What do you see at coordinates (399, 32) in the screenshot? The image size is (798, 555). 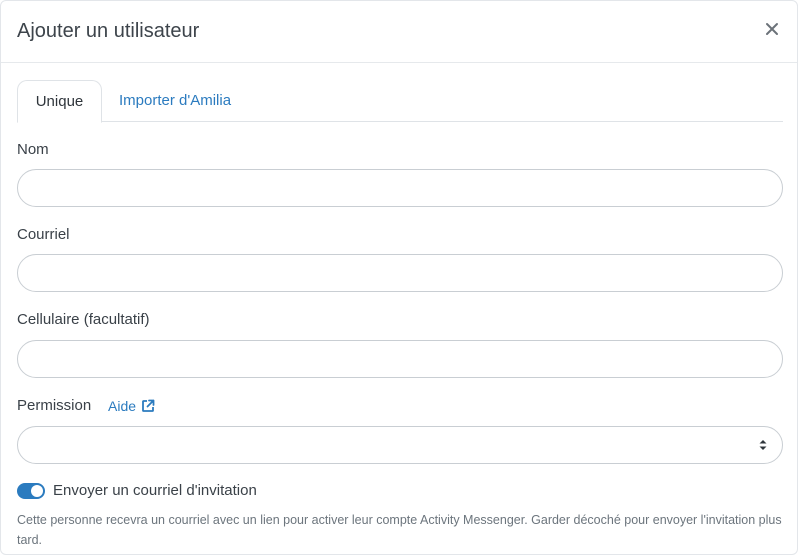 I see `modal-header: Ajouter un utilisateur` at bounding box center [399, 32].